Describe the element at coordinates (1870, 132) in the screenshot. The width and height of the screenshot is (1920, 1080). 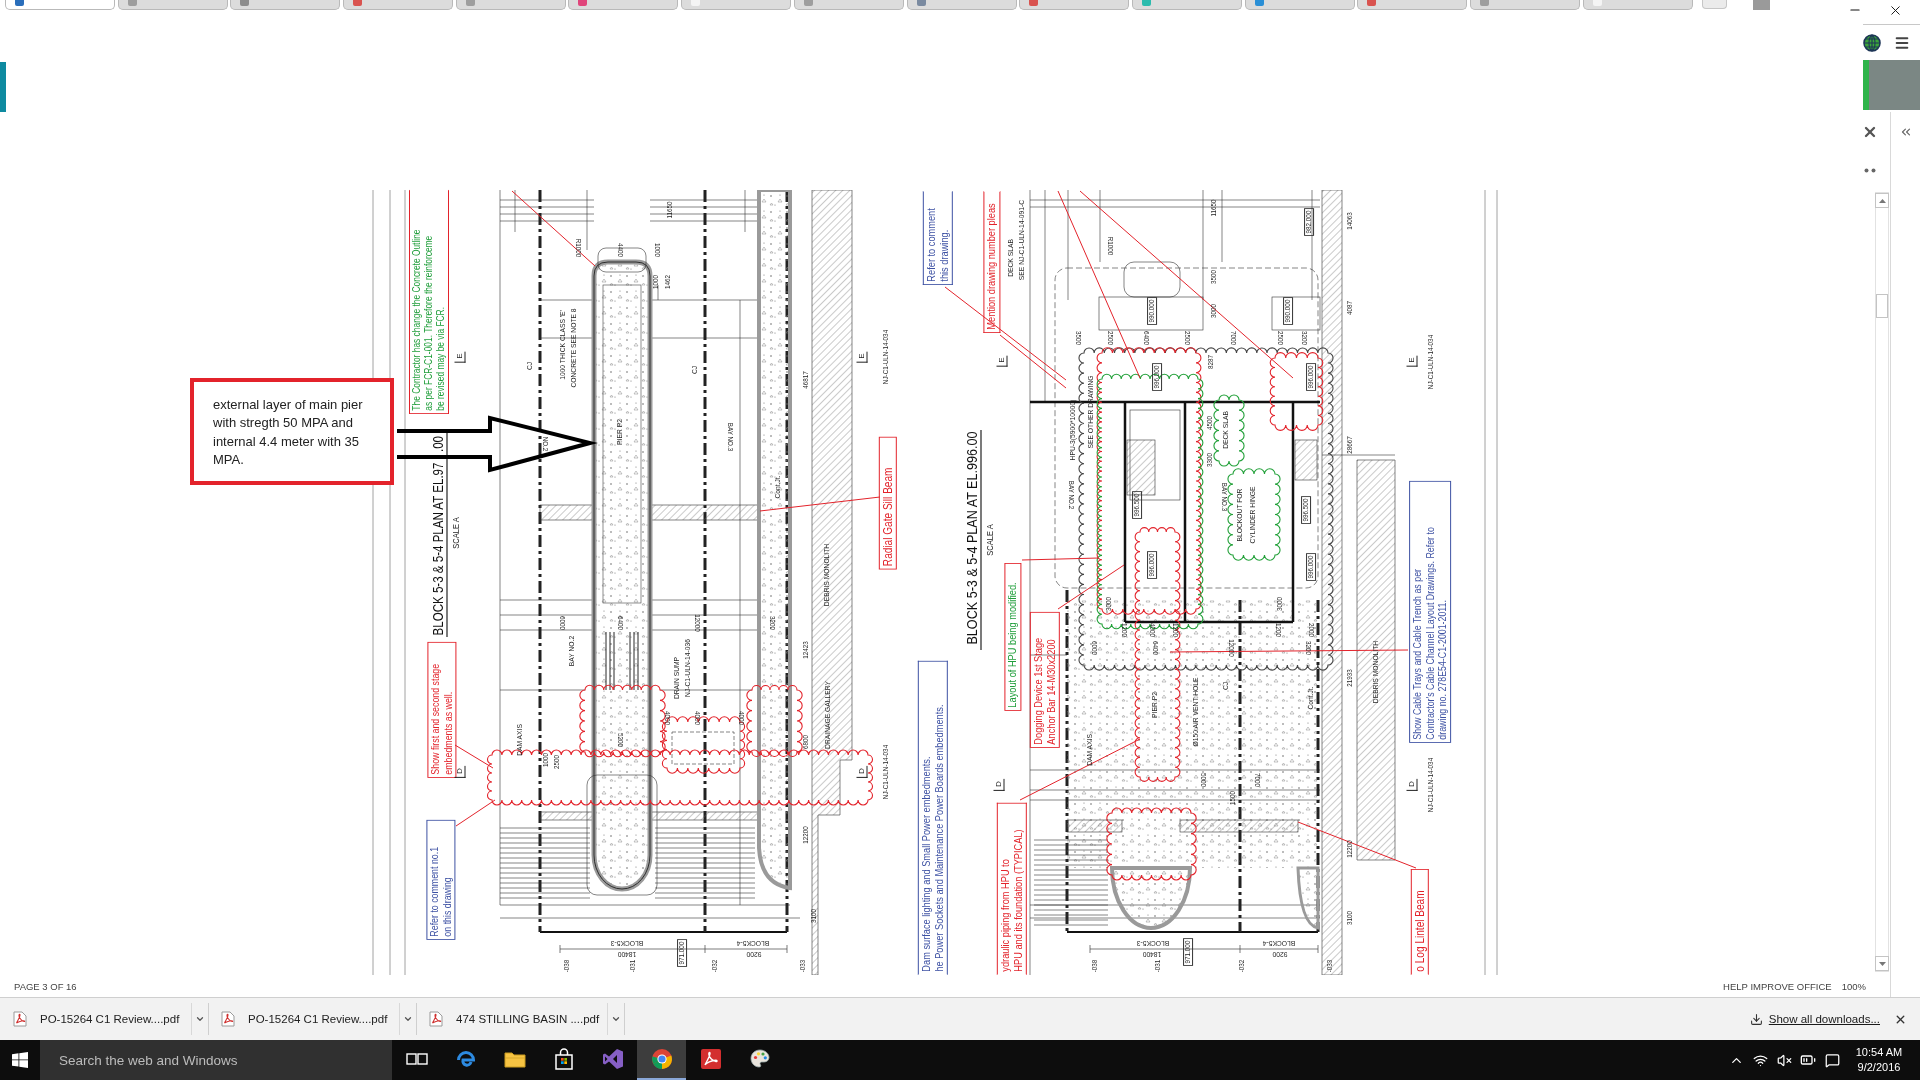
I see `close-icon` at that location.